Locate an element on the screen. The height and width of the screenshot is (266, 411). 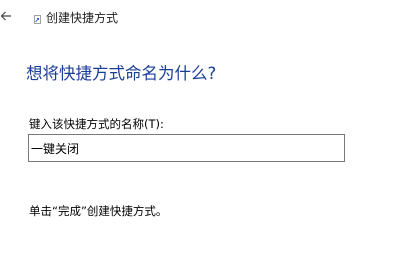
shortcut-icon is located at coordinates (37, 19).